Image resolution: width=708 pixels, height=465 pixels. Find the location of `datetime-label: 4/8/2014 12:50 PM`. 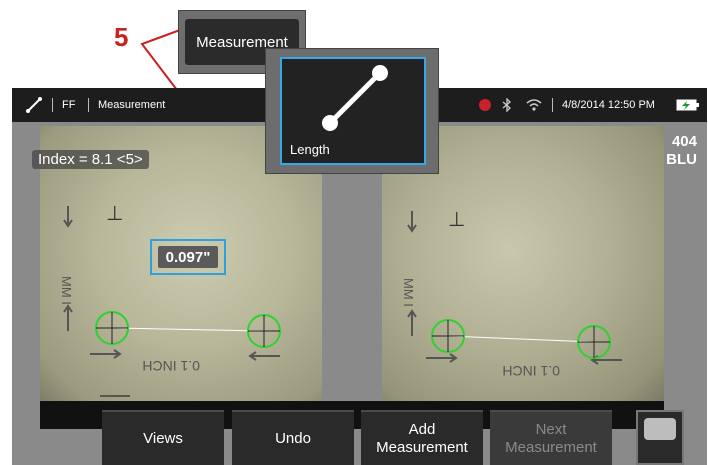

datetime-label: 4/8/2014 12:50 PM is located at coordinates (608, 105).